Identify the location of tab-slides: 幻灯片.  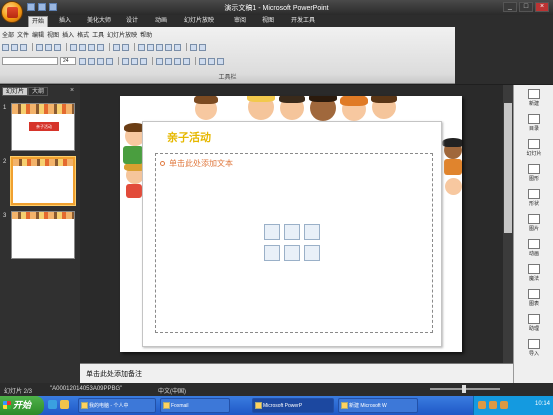
(15, 91).